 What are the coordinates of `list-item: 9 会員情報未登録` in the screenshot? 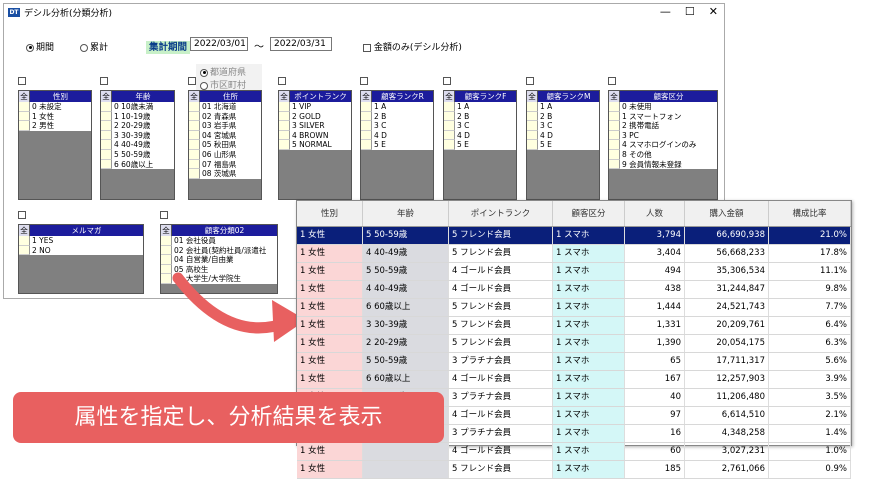 It's located at (663, 164).